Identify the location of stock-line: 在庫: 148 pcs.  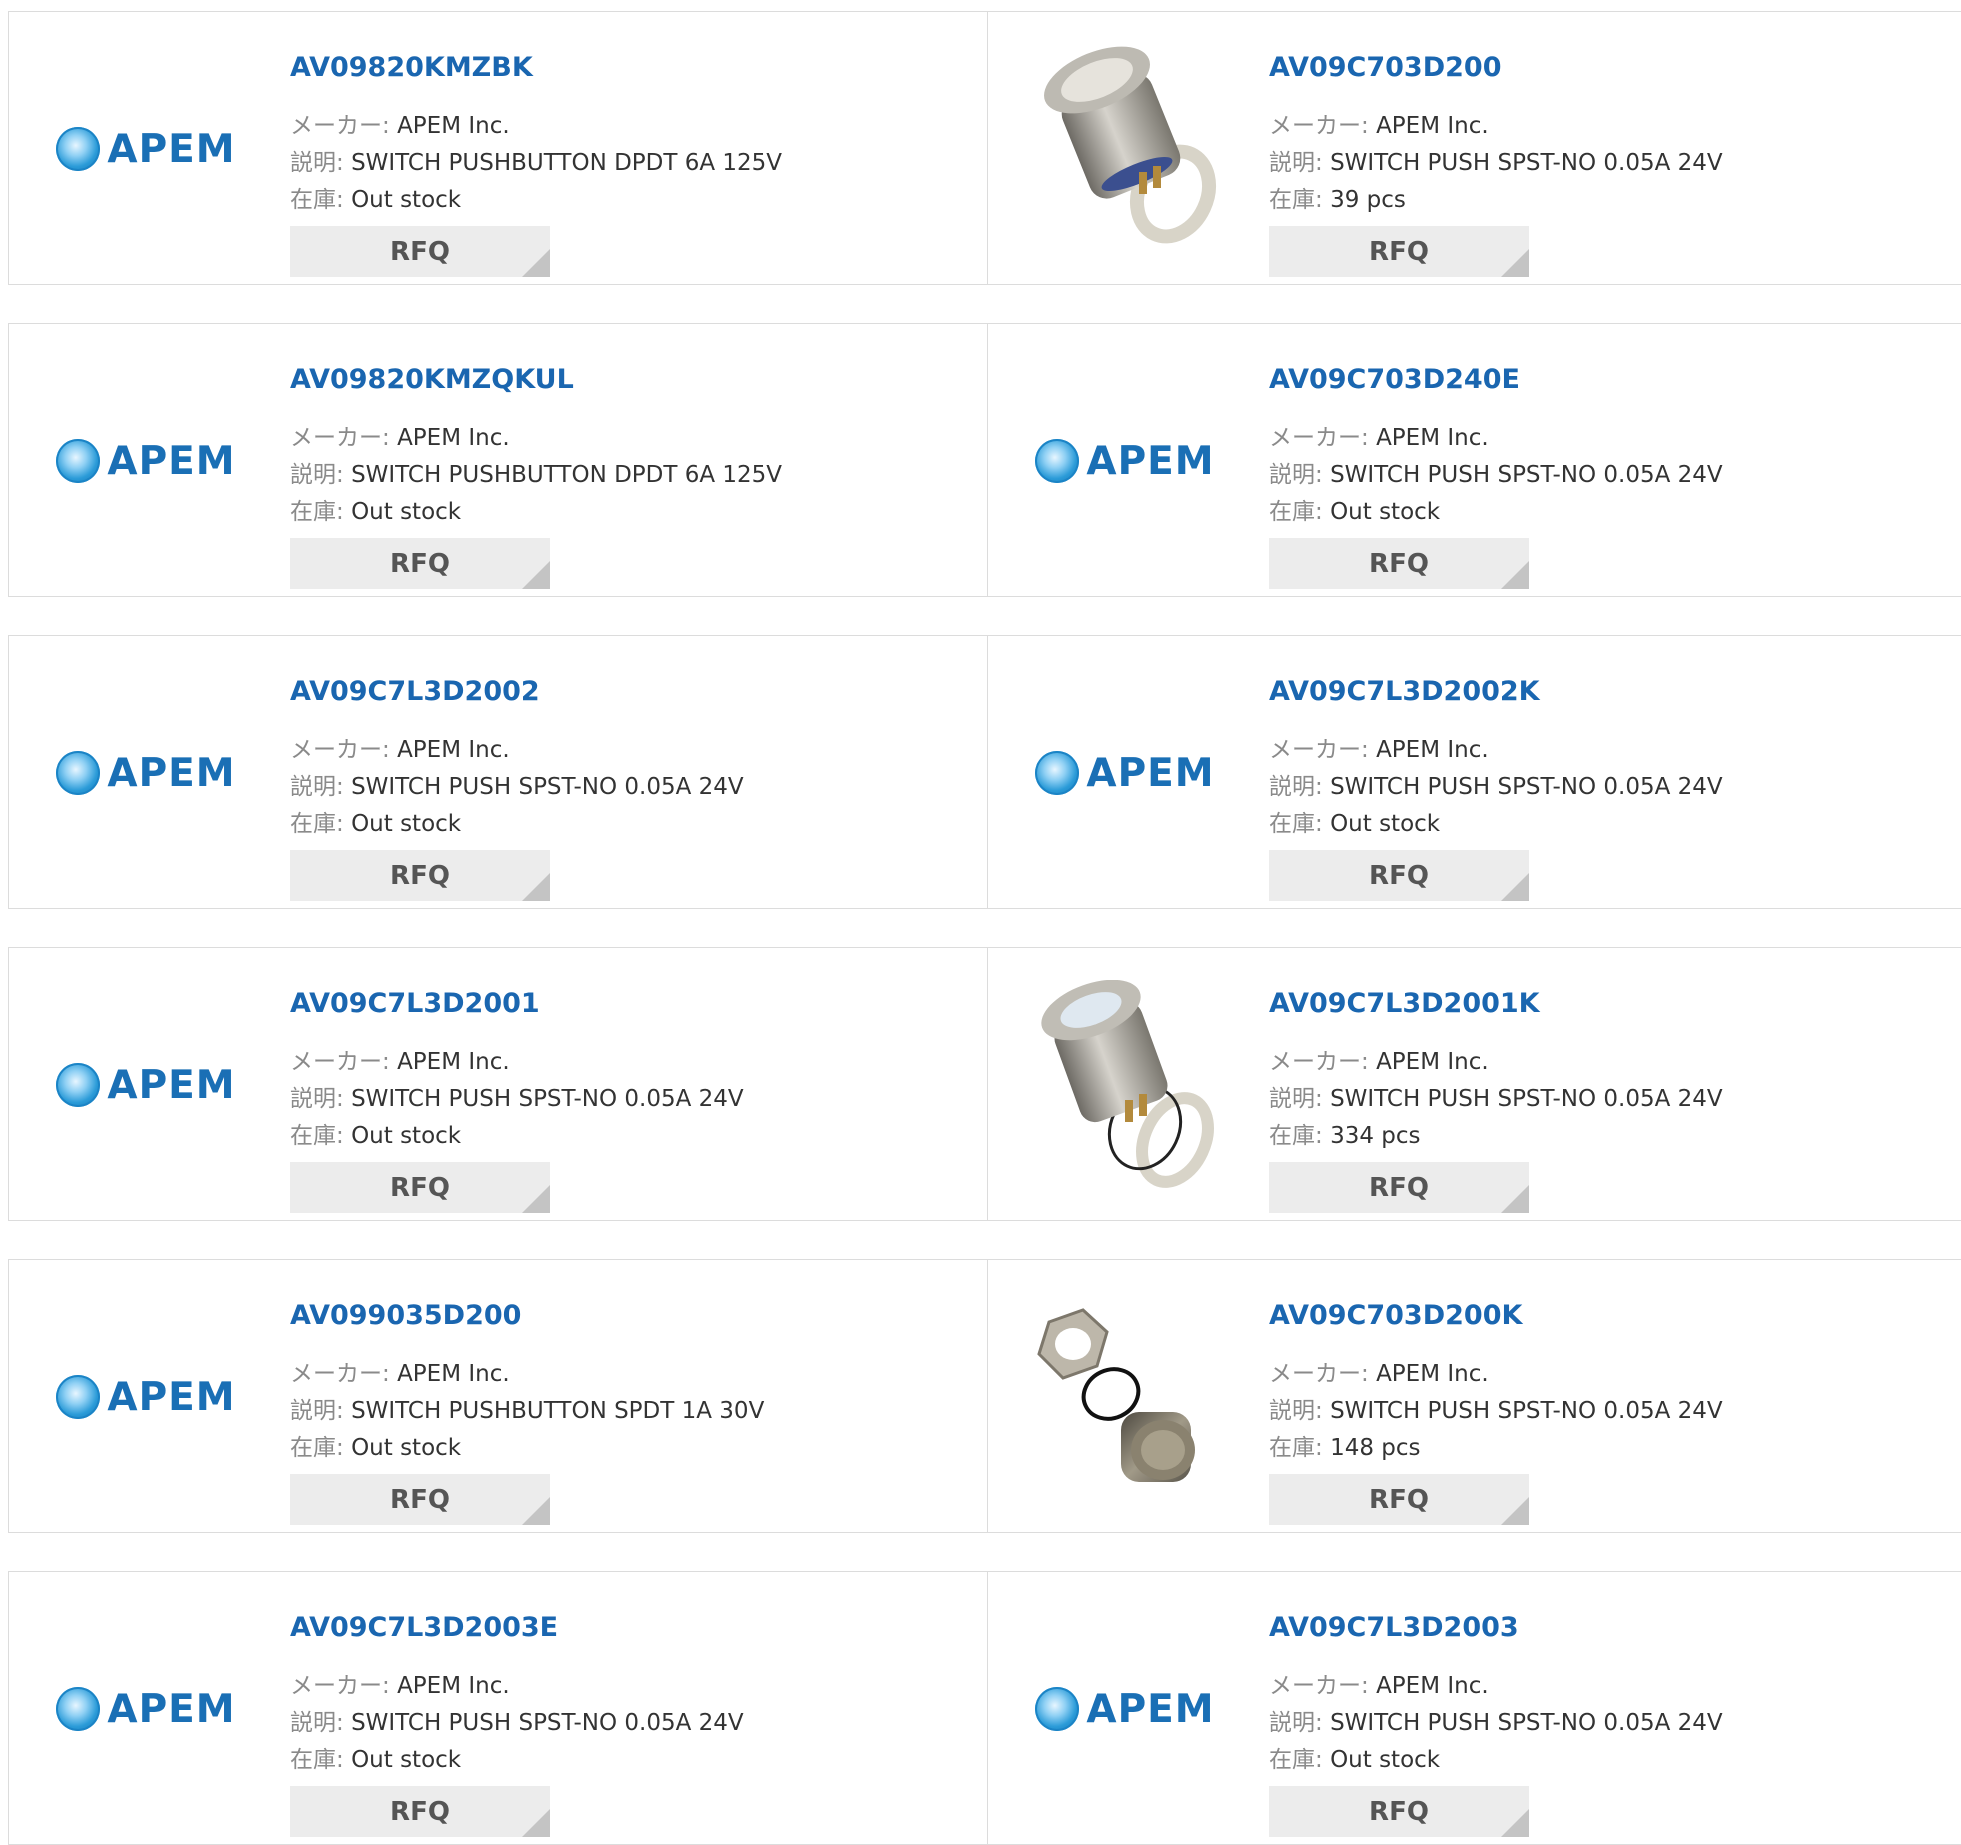
(1345, 1445).